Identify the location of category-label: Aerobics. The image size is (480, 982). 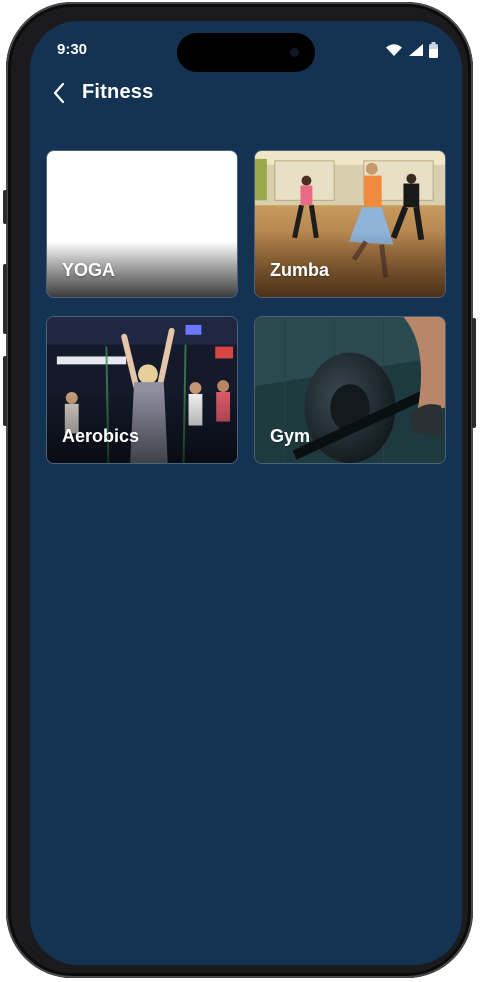
(101, 436).